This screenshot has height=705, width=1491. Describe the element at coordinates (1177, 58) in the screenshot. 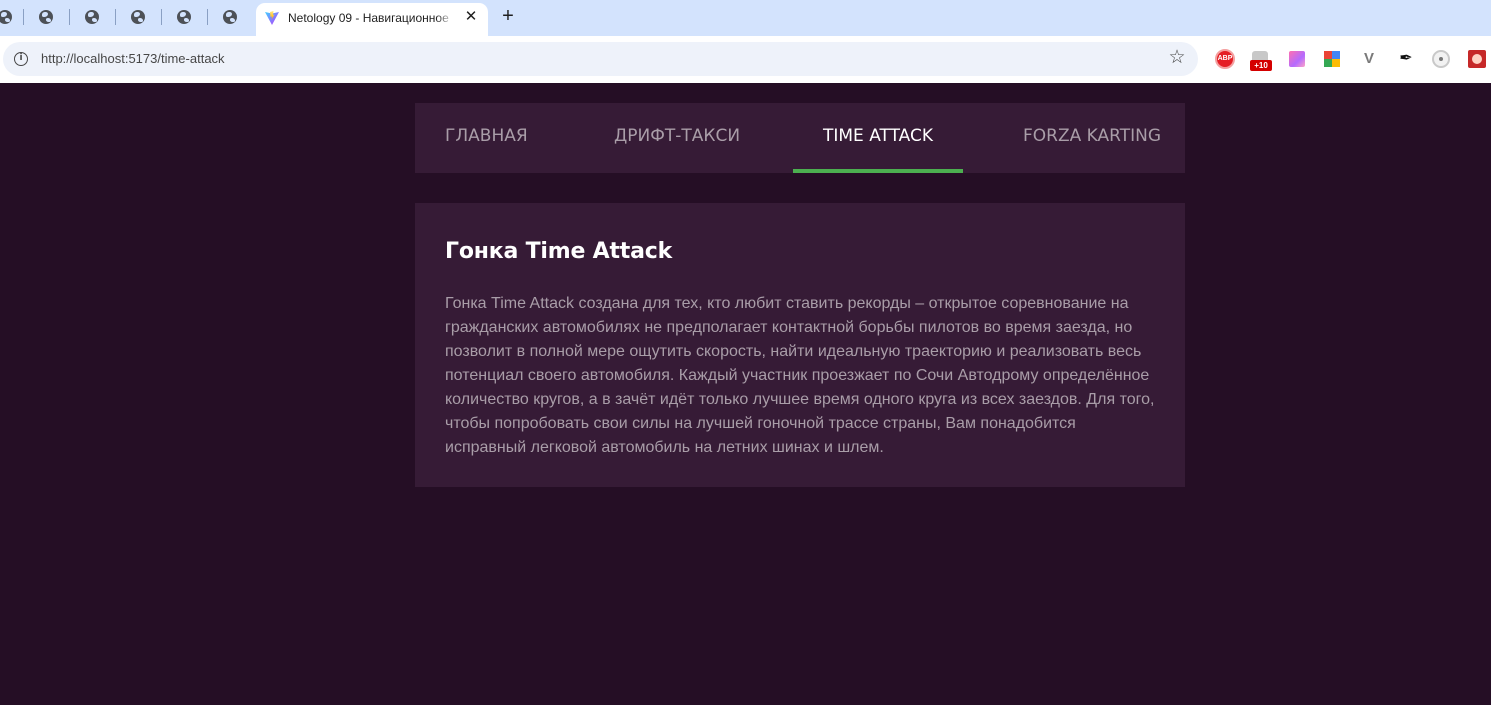

I see `bookmark-star-icon: ☆` at that location.